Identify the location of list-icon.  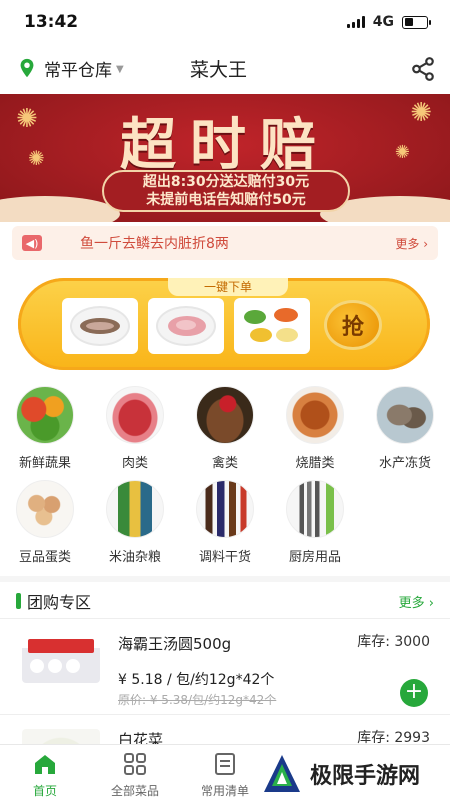
(225, 764).